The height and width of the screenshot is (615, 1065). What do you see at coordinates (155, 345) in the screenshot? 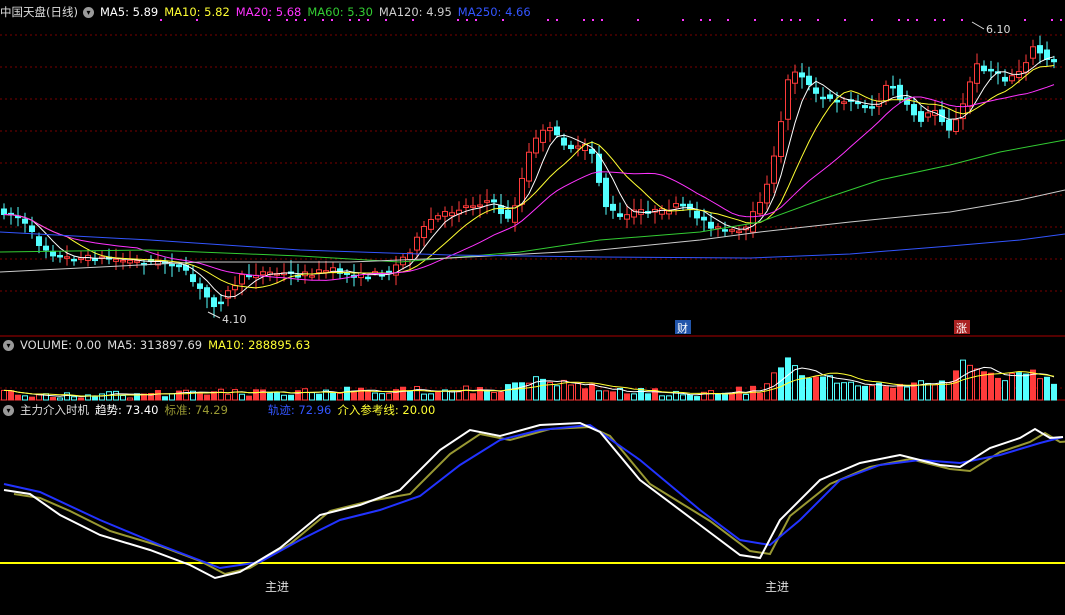
I see `vol-ma5-label: MA5: 313897.69` at bounding box center [155, 345].